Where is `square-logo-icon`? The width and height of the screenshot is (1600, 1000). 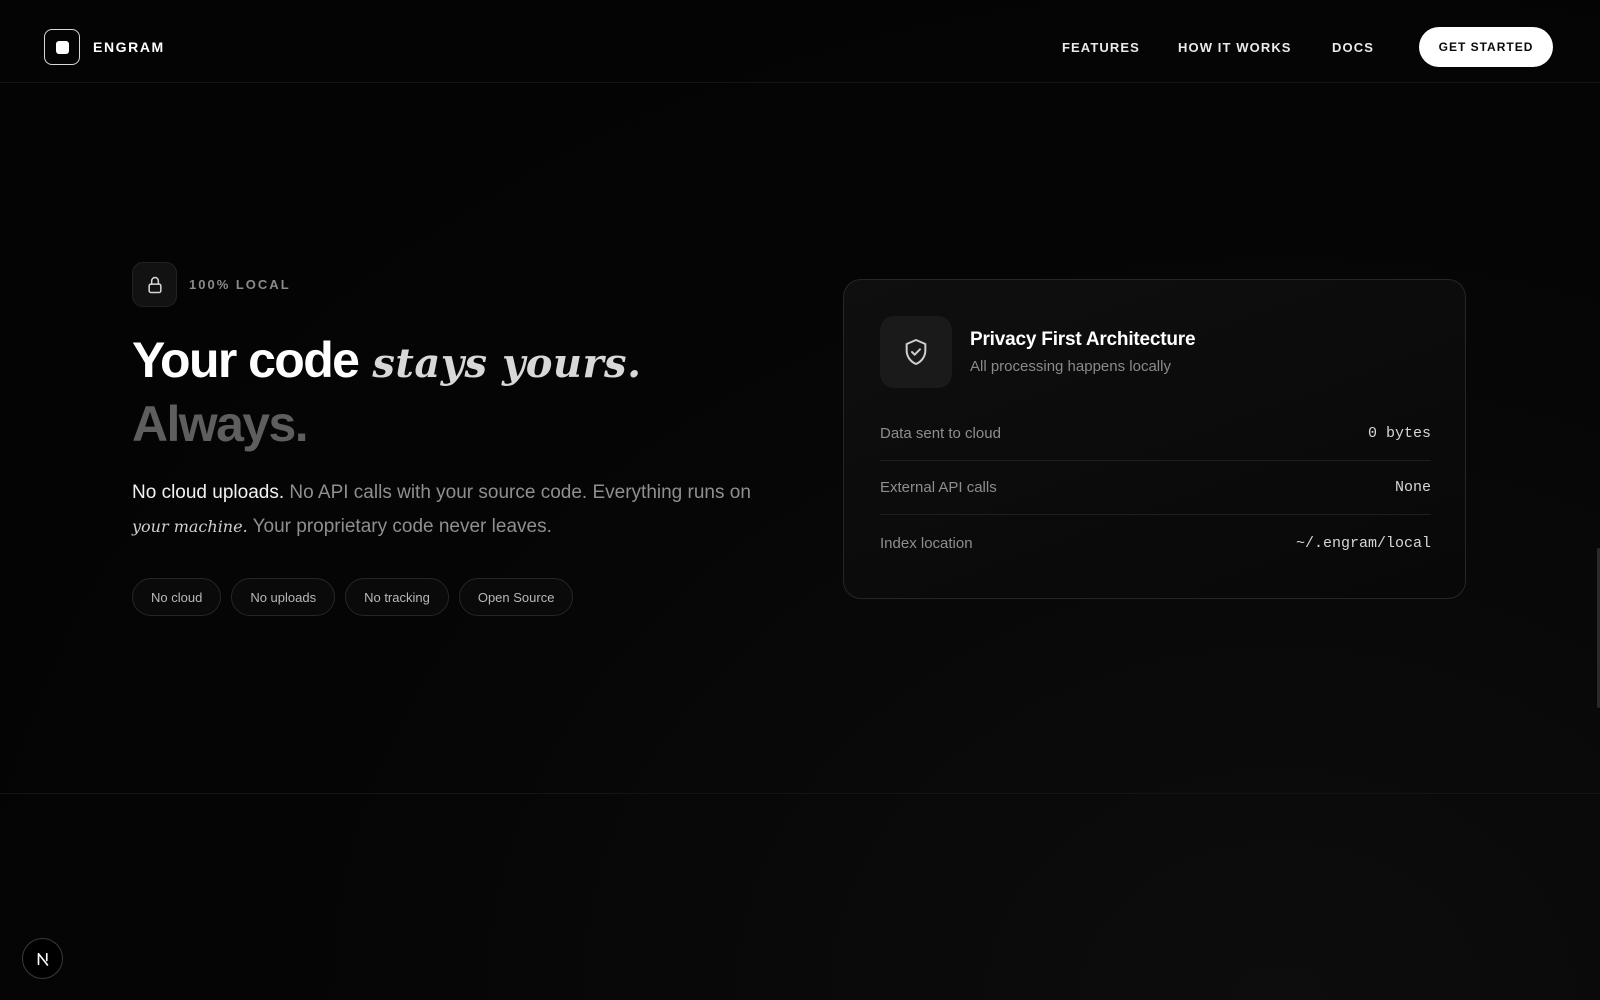
square-logo-icon is located at coordinates (62, 47).